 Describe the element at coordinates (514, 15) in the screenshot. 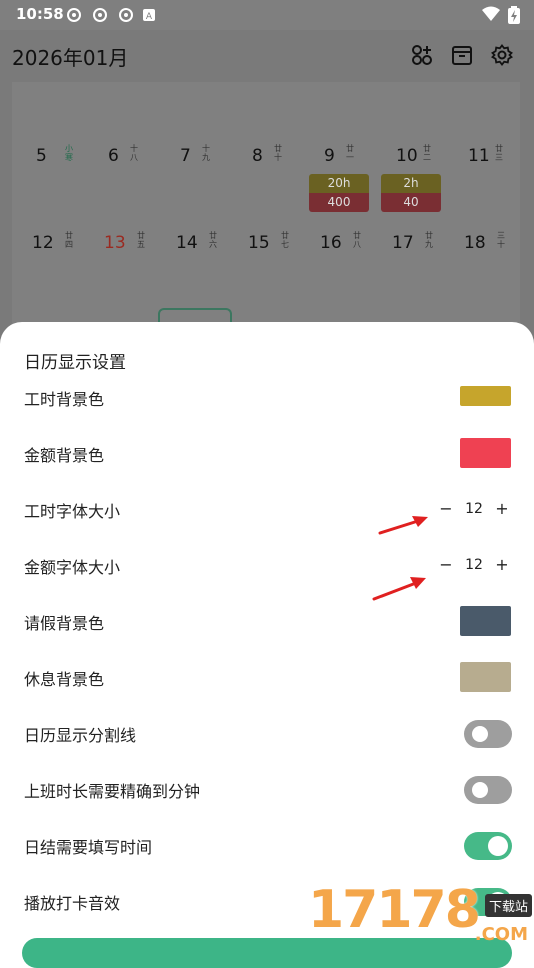

I see `battery-icon` at that location.